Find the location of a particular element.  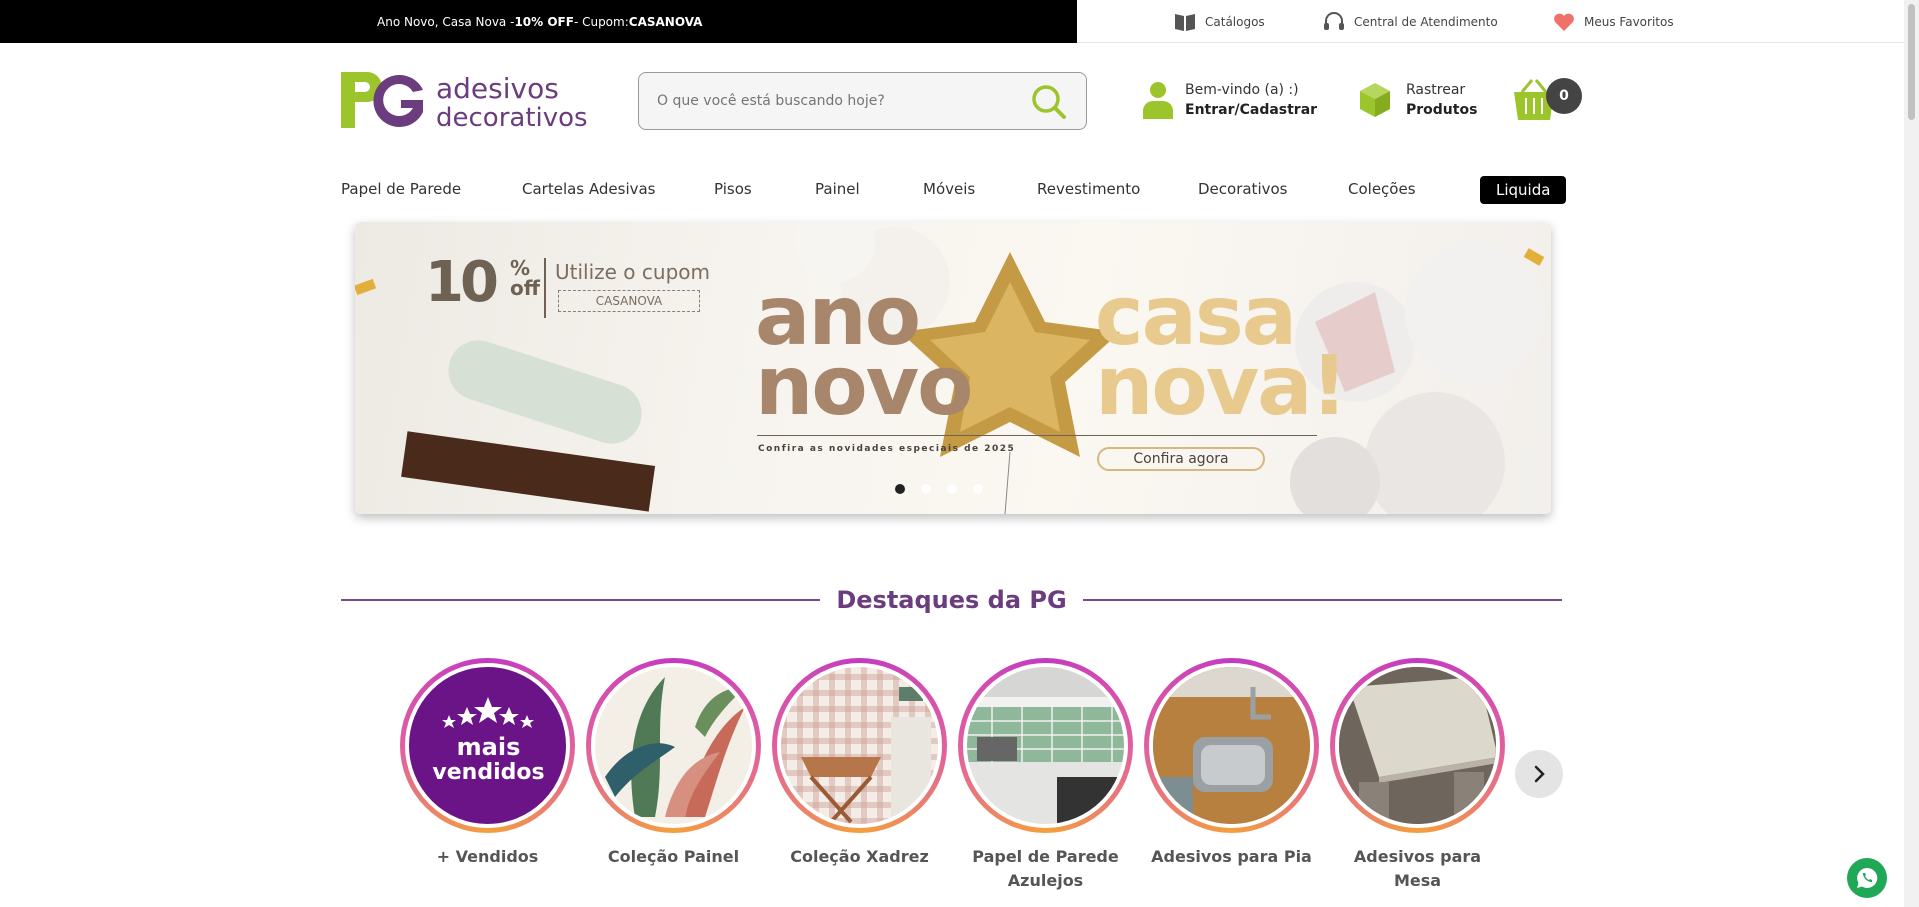

nav-revestimento: Revestimento is located at coordinates (1088, 189).